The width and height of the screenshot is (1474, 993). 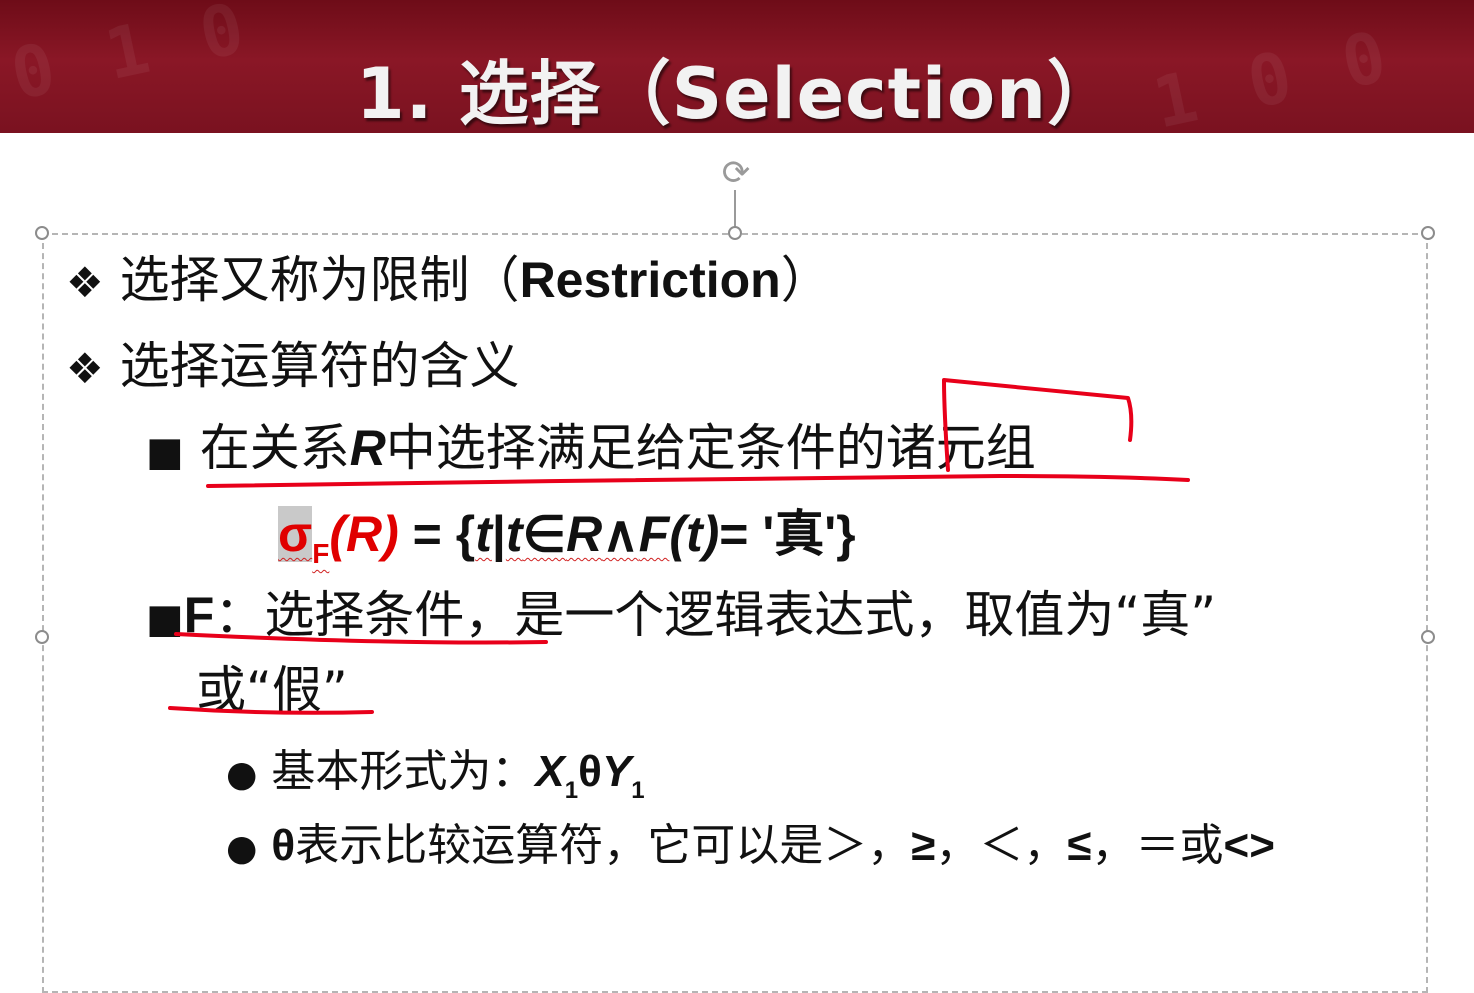 What do you see at coordinates (1428, 637) in the screenshot?
I see `resize-handle-middle-right` at bounding box center [1428, 637].